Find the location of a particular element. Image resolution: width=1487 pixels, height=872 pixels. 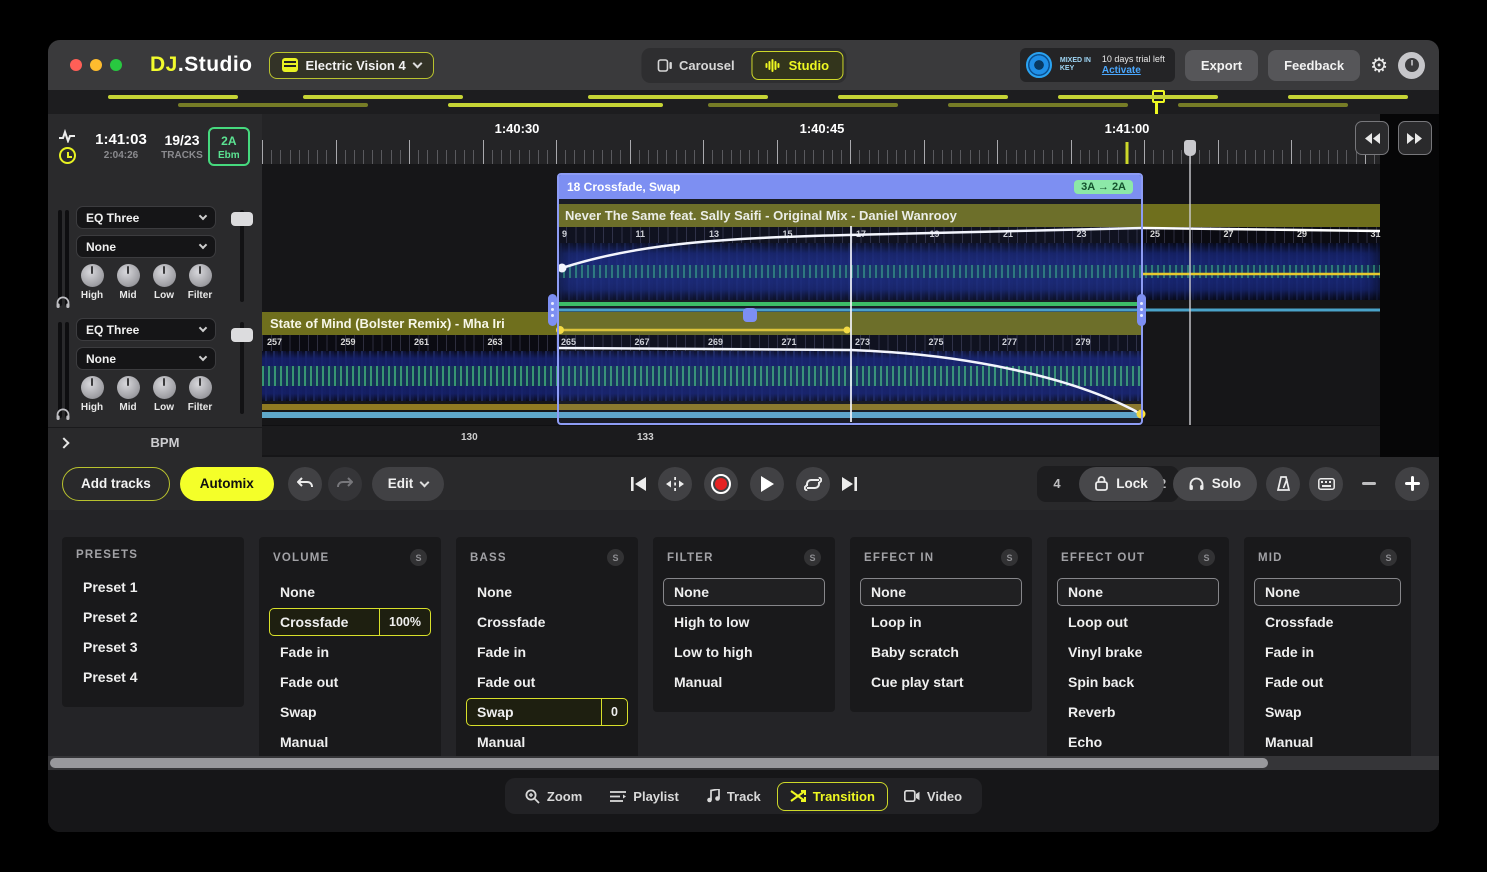

play-button is located at coordinates (766, 483).